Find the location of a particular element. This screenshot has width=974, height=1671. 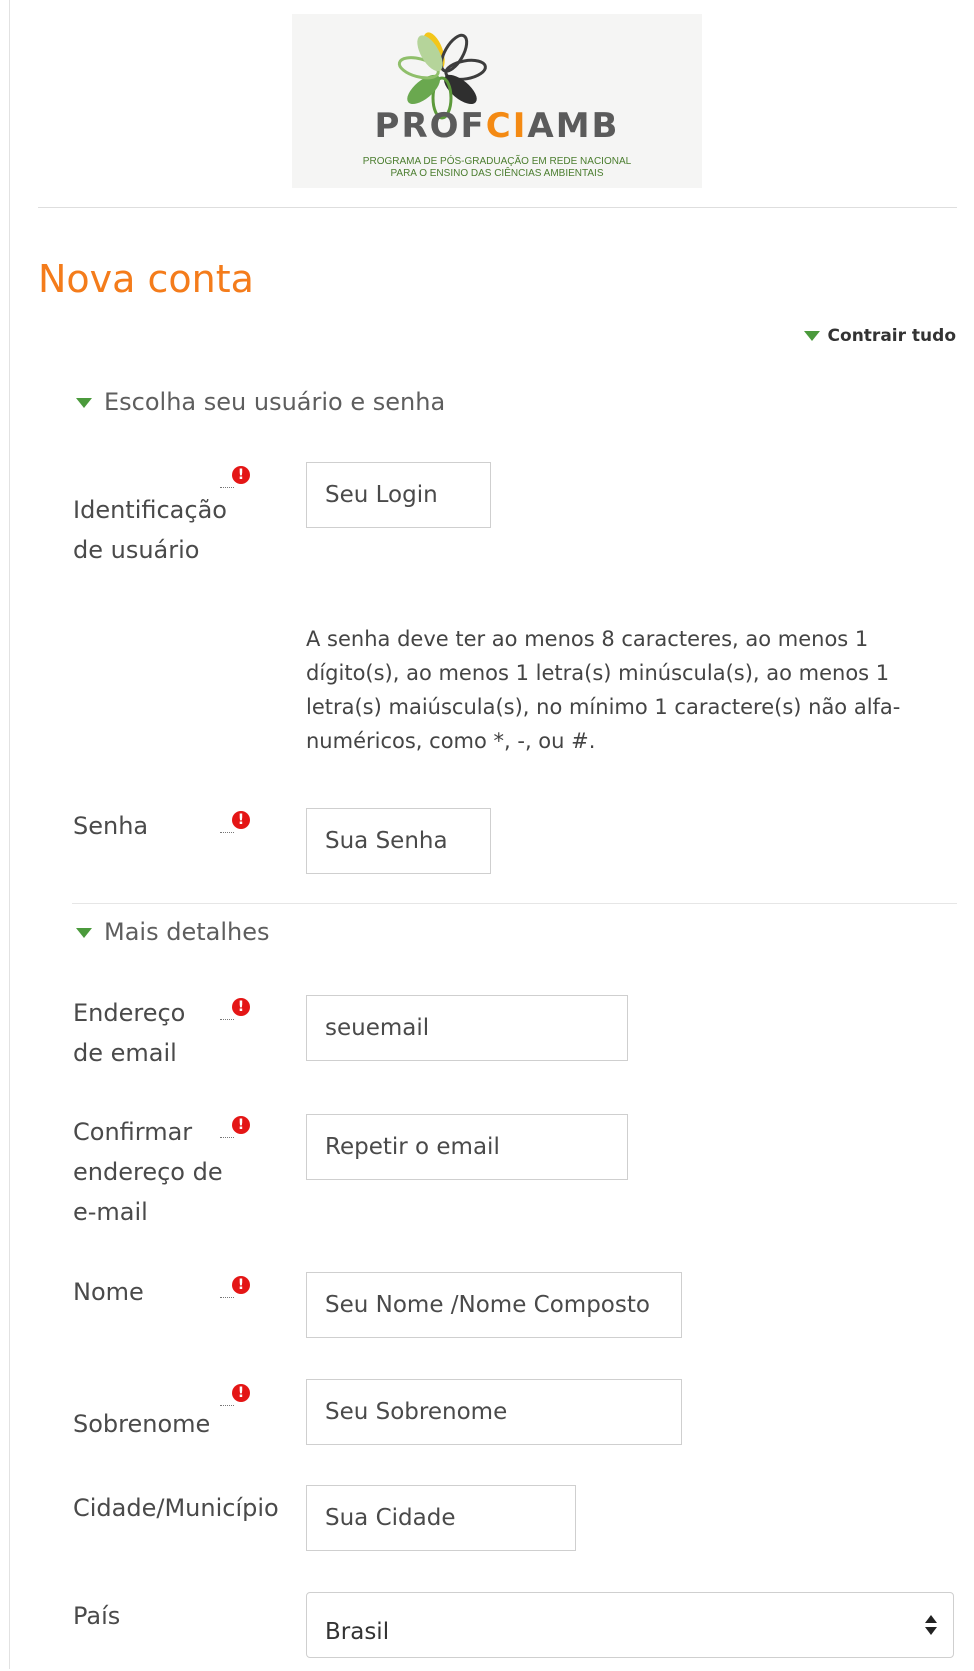

page-title: Nova conta is located at coordinates (146, 279).